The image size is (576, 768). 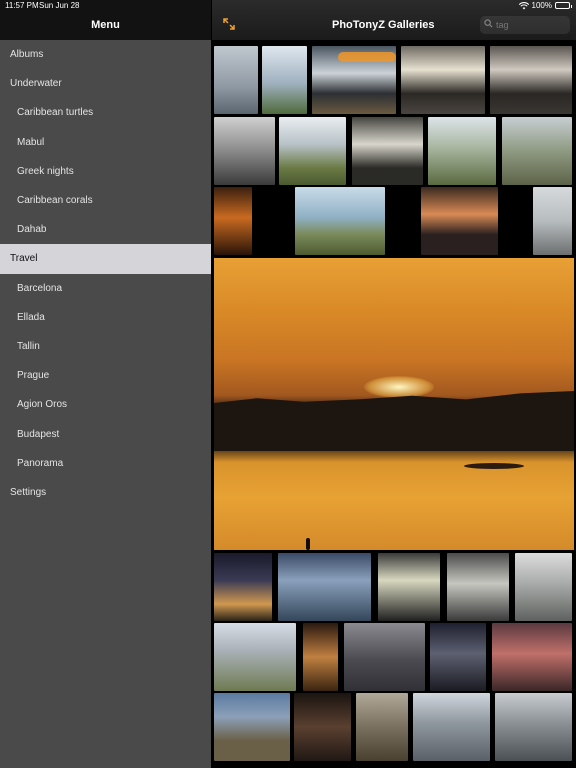 What do you see at coordinates (32, 230) in the screenshot?
I see `menu-item-label: Dahab` at bounding box center [32, 230].